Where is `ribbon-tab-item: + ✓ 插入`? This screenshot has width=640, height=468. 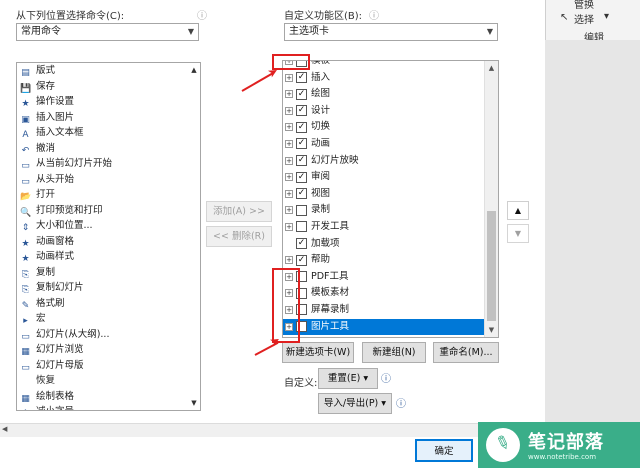 ribbon-tab-item: + ✓ 插入 is located at coordinates (384, 78).